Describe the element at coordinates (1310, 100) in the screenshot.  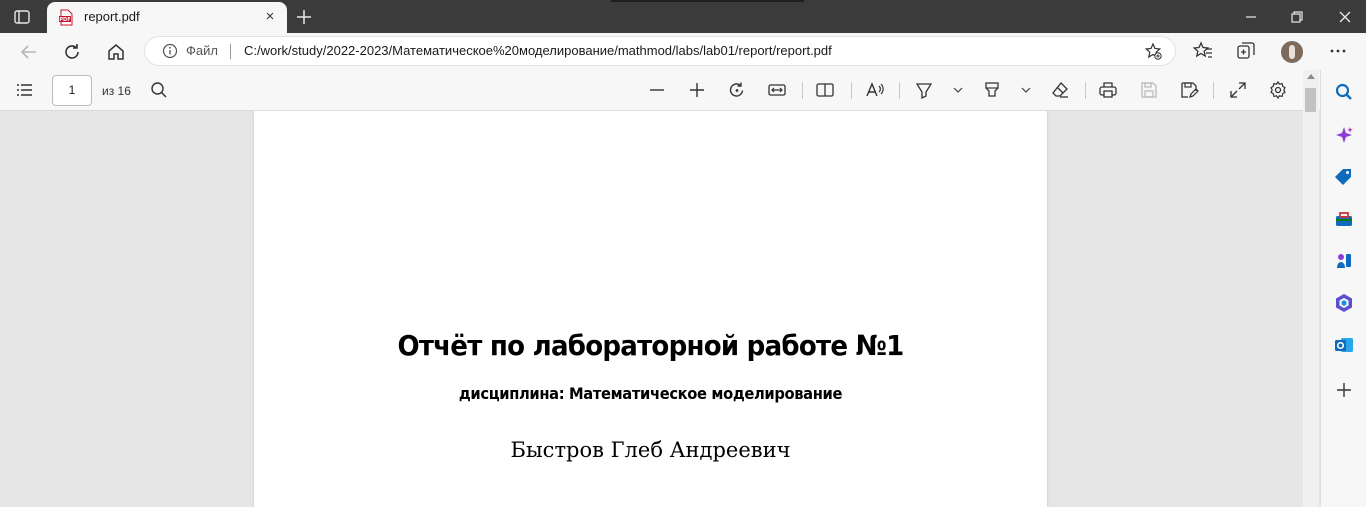
I see `scroll-thumb` at that location.